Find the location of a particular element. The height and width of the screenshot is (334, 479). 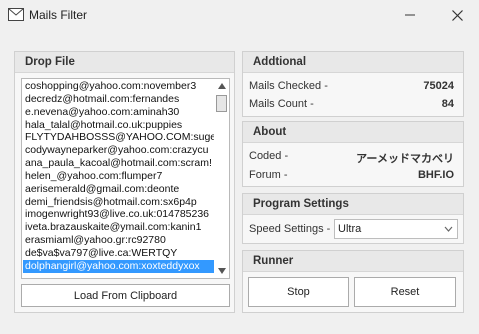

mails-checked-label: Mails Checked - is located at coordinates (288, 86).